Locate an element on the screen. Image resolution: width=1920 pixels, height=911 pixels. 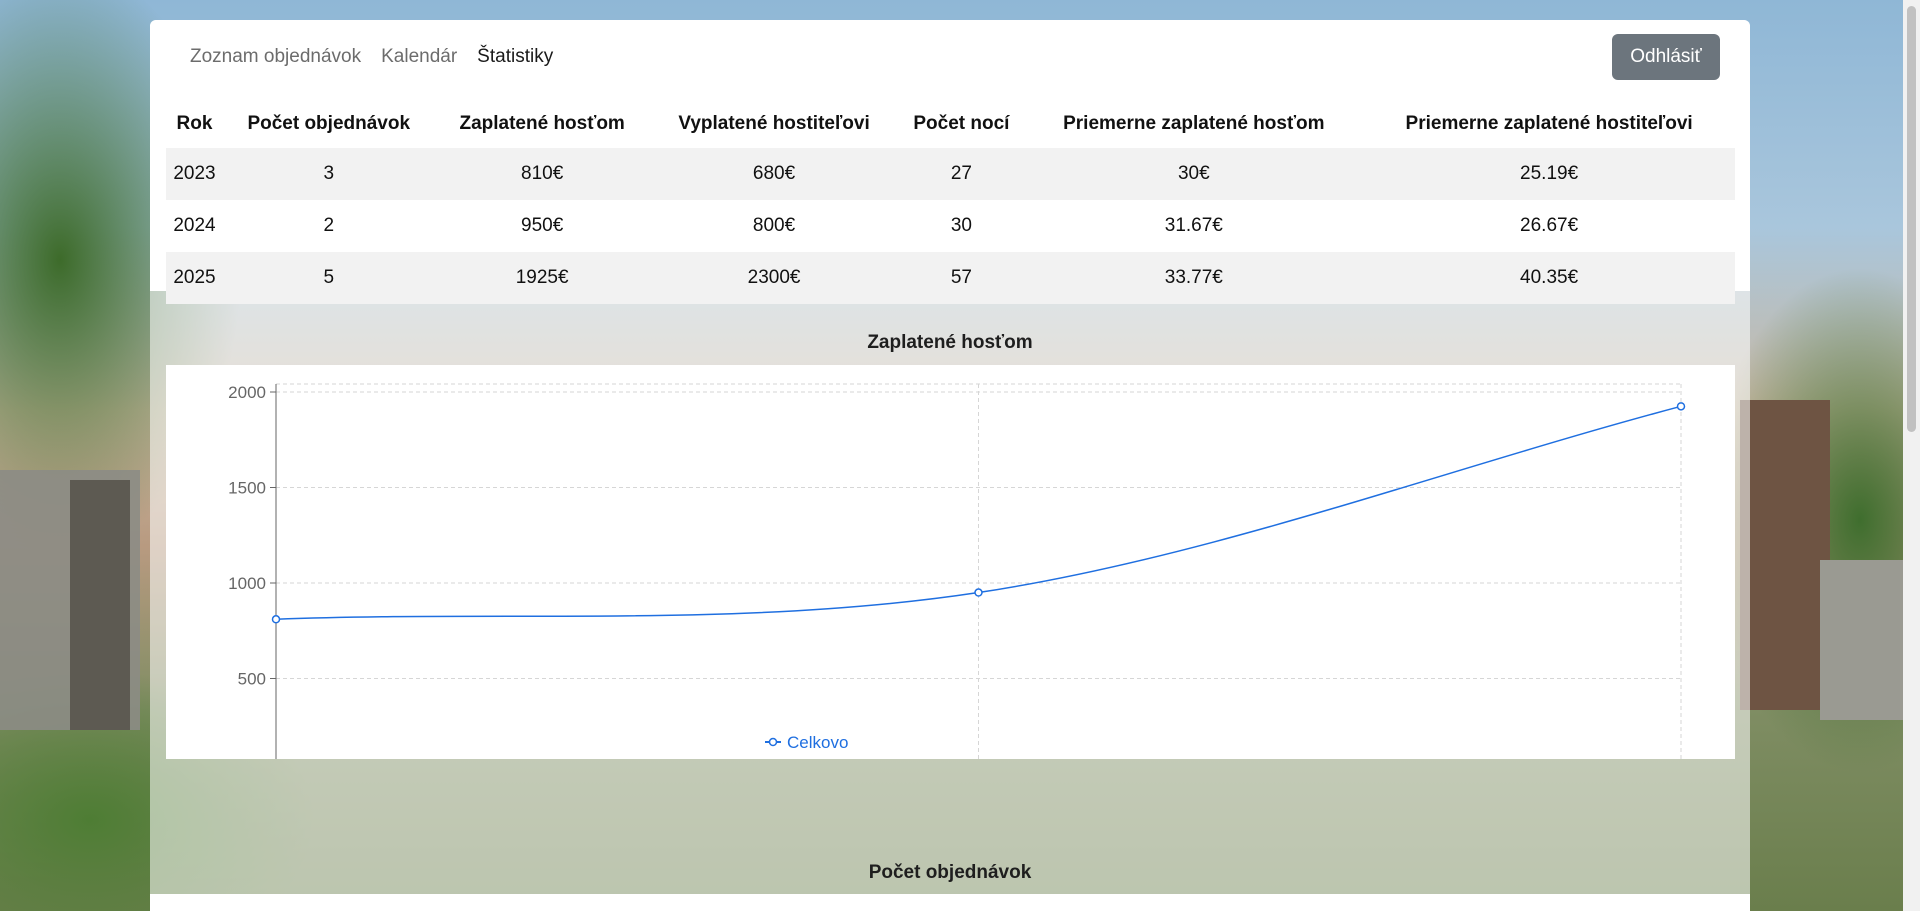
table-cell: 2024 is located at coordinates (194, 226).